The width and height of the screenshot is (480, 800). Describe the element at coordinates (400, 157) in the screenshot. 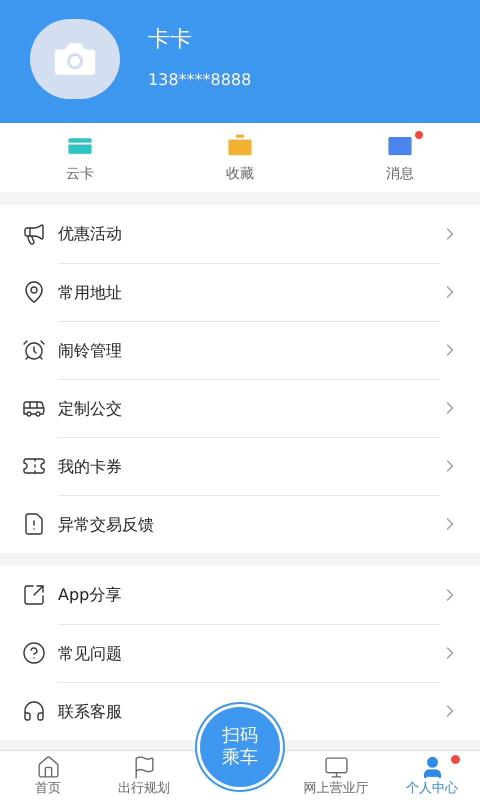

I see `shortcut-item: 消息` at that location.